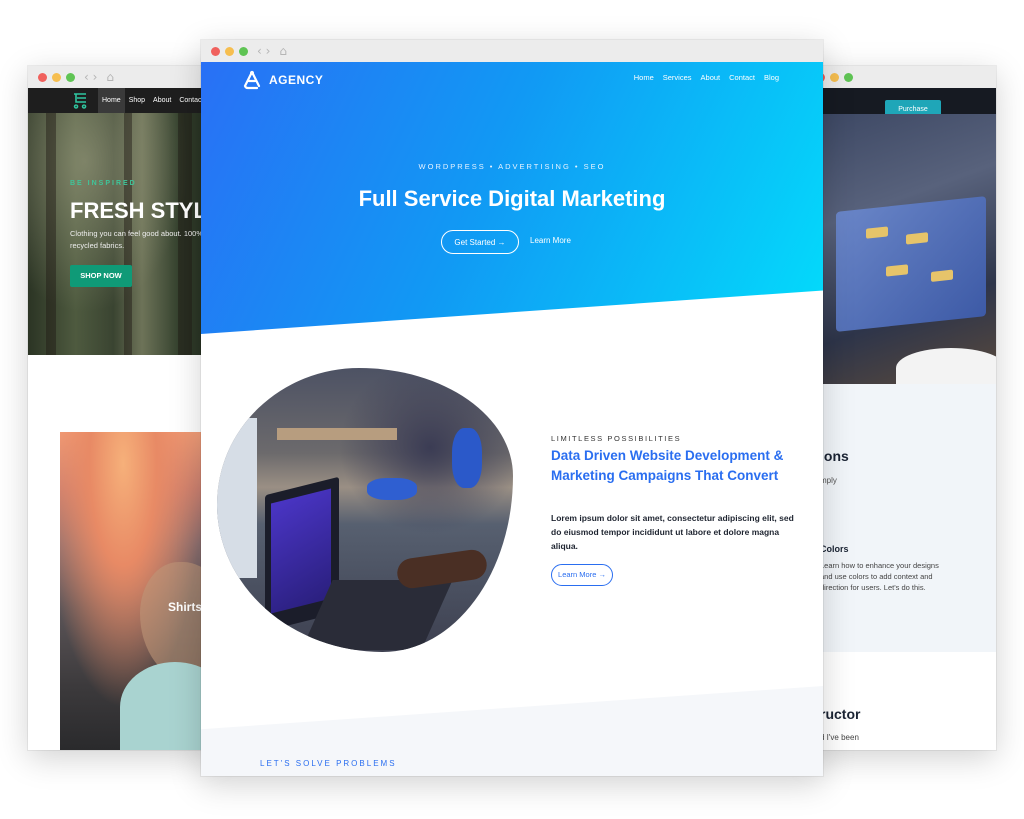 The height and width of the screenshot is (819, 1024). What do you see at coordinates (901, 77) in the screenshot?
I see `browser-chrome` at bounding box center [901, 77].